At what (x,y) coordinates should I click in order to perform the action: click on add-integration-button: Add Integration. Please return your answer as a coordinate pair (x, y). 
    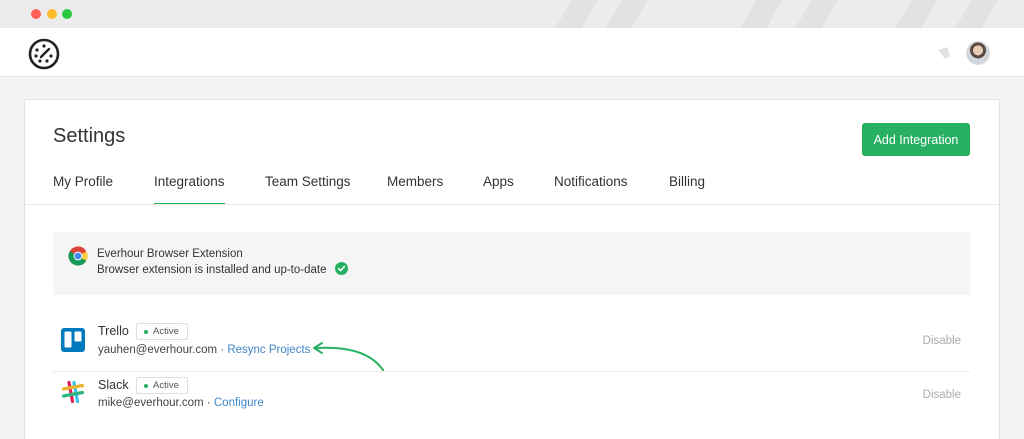
    Looking at the image, I should click on (916, 139).